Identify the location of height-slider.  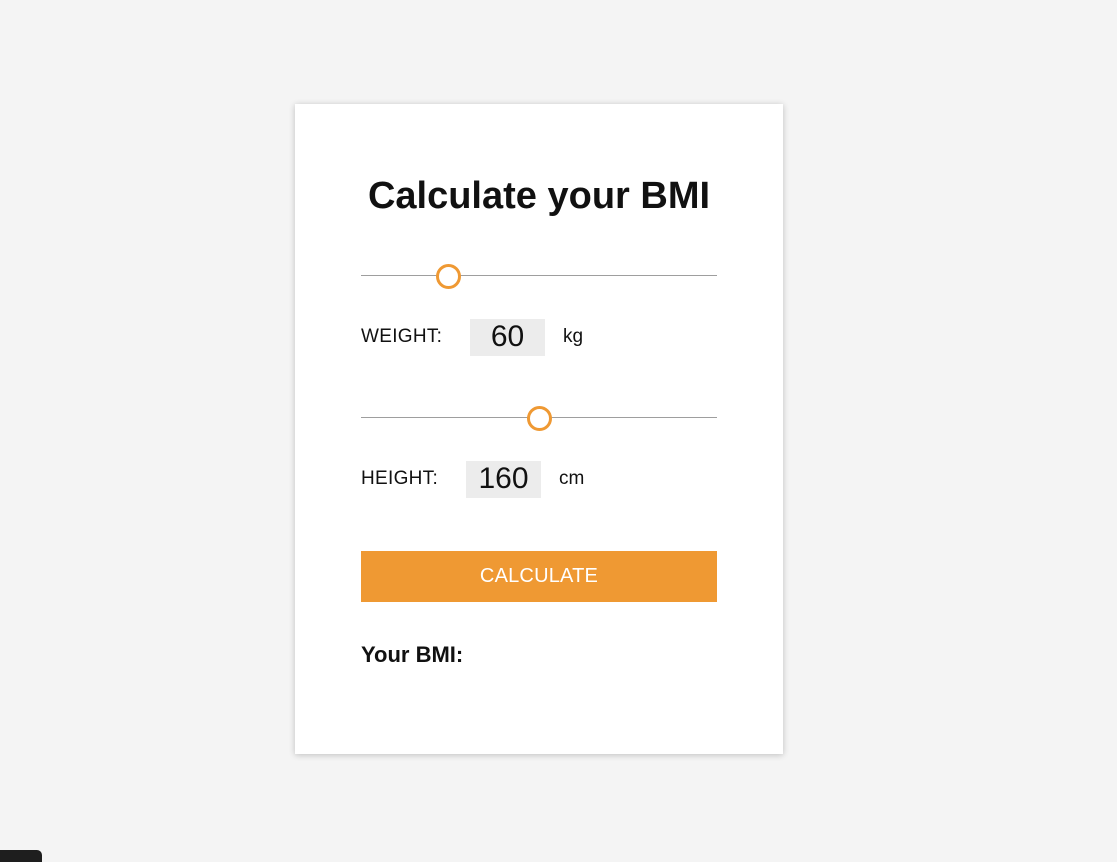
(539, 418).